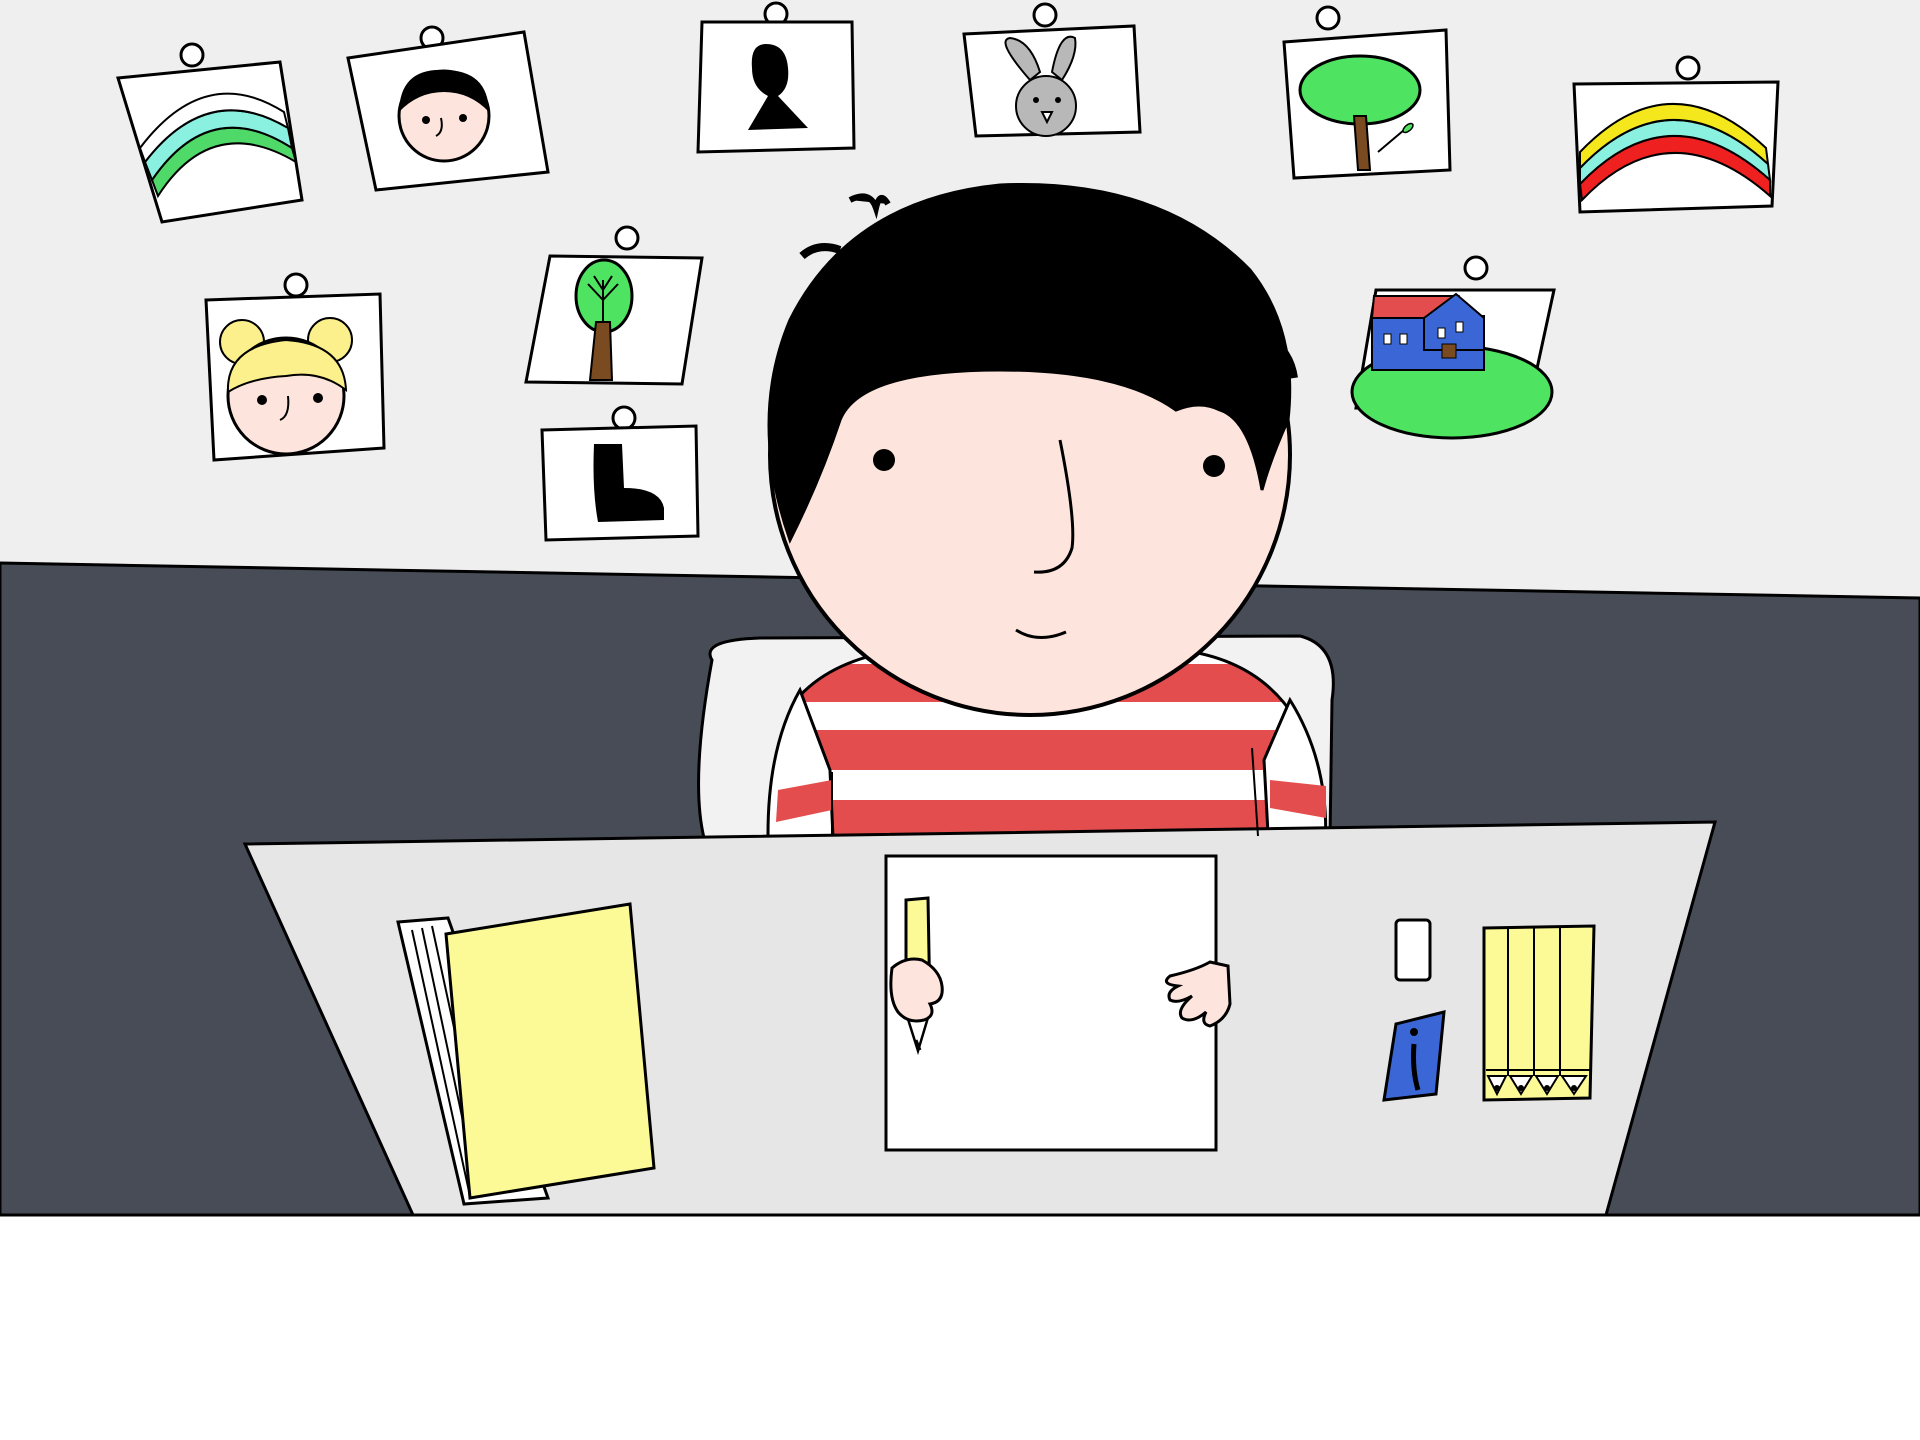 This screenshot has height=1440, width=1920. Describe the element at coordinates (1032, 450) in the screenshot. I see `boy-head` at that location.